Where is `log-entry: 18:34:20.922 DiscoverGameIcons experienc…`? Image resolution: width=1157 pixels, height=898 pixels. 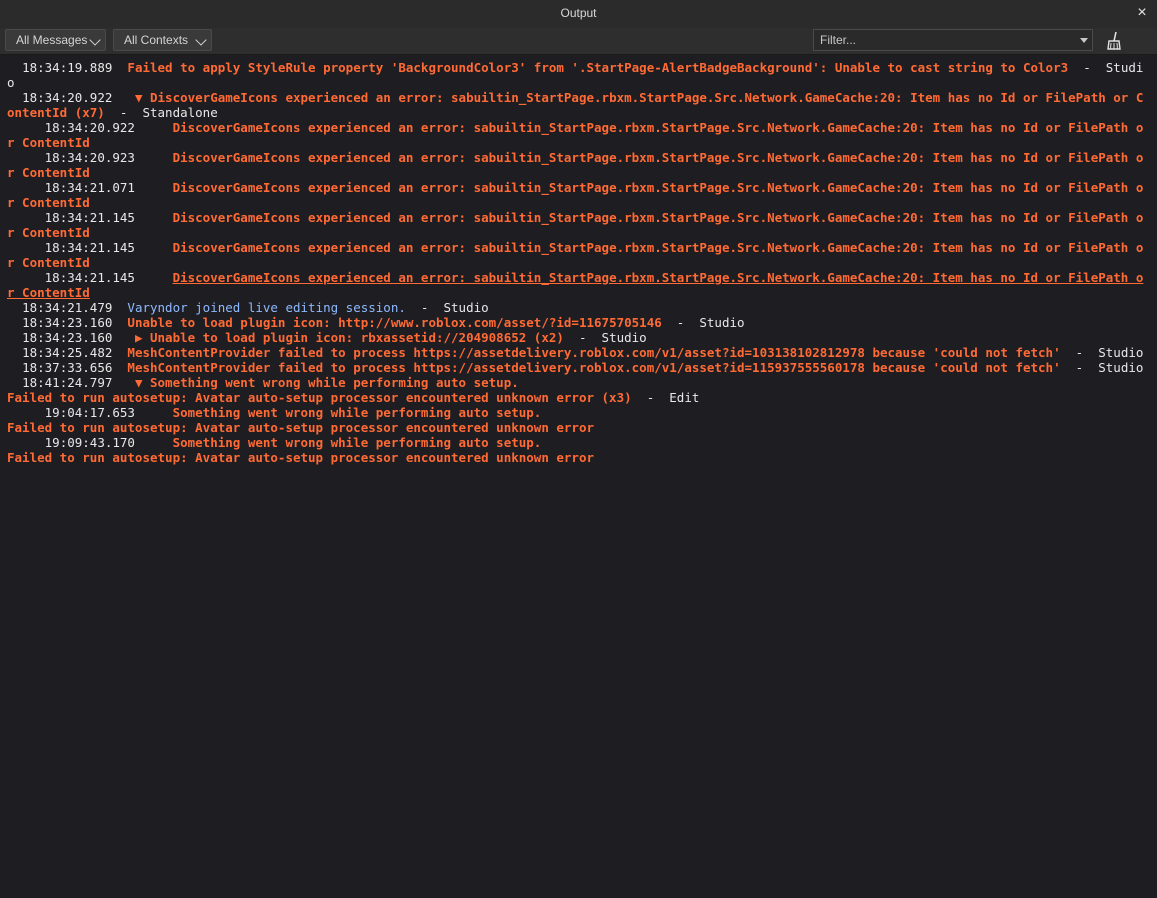
log-entry: 18:34:20.922 DiscoverGameIcons experienc… is located at coordinates (578, 135).